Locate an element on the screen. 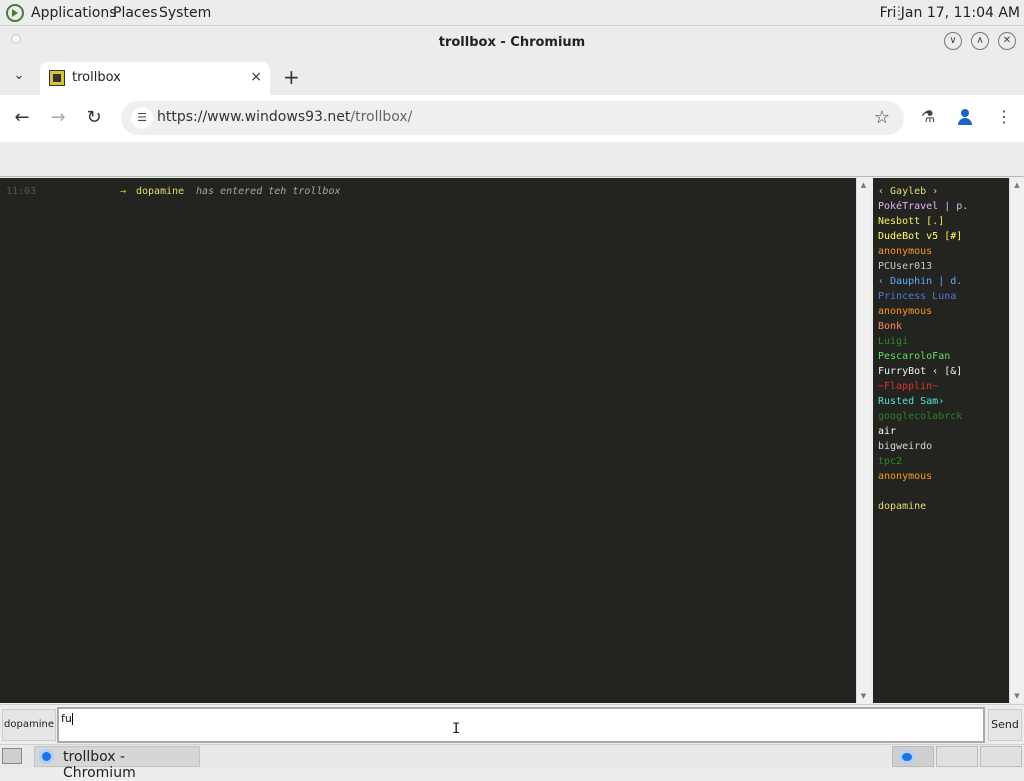  distro-logo-icon is located at coordinates (16, 13).